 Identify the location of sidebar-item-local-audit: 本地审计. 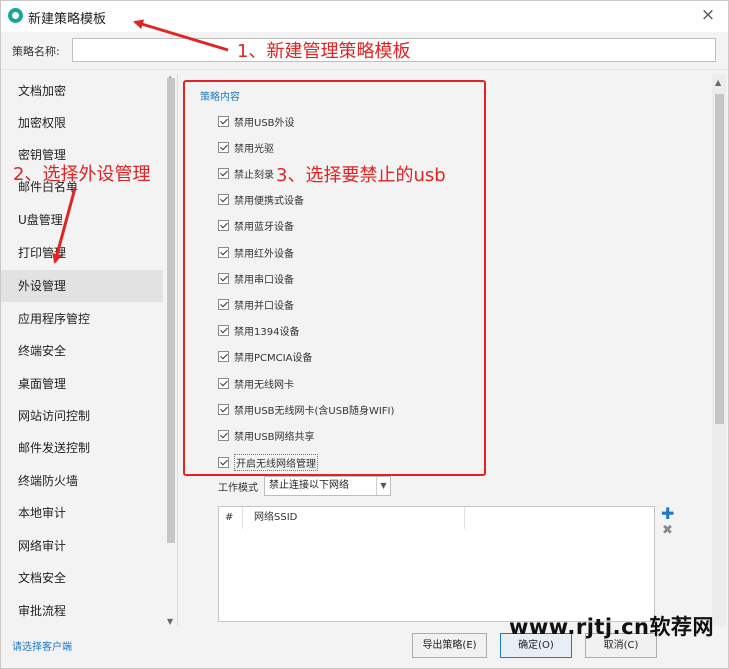
(82, 513).